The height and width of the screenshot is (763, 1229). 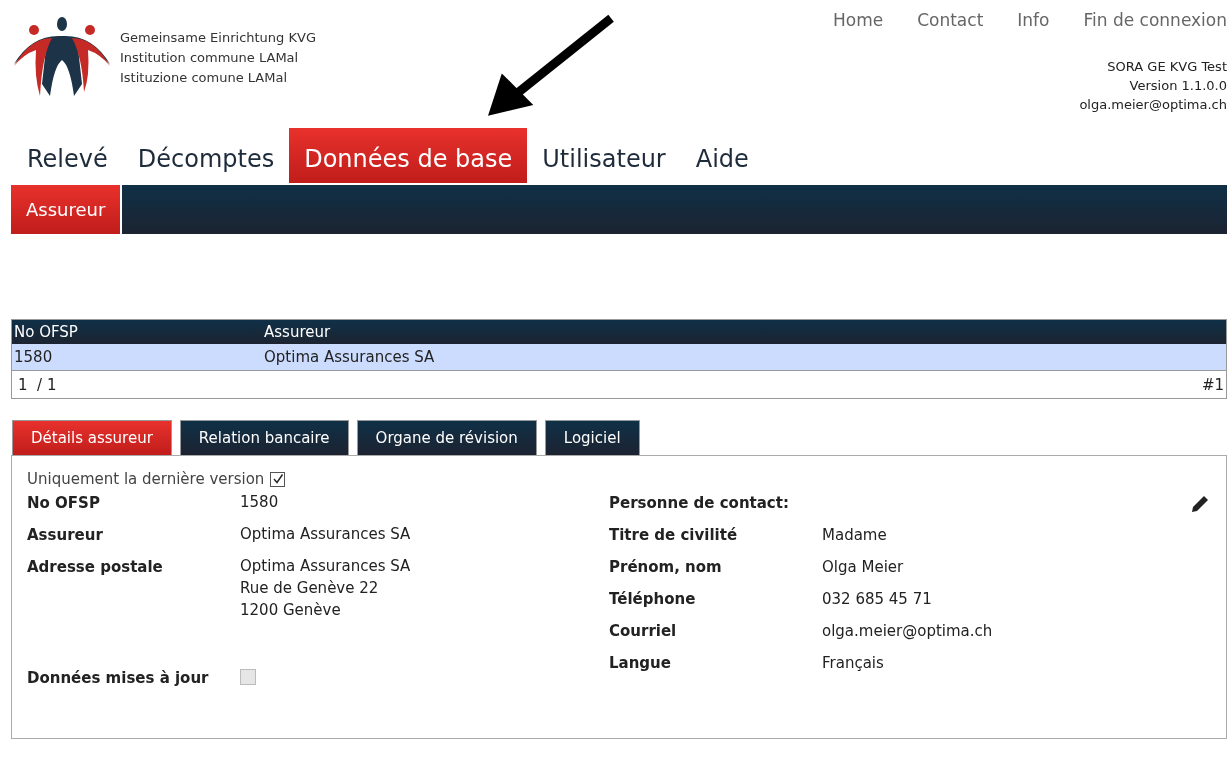 I want to click on field-label: Données mises à jour, so click(x=118, y=679).